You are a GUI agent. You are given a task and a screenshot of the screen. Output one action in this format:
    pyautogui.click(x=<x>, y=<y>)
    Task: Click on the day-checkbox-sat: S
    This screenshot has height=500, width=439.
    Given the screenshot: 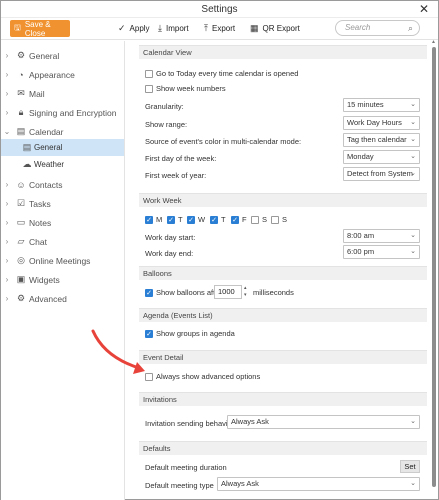 What is the action you would take?
    pyautogui.click(x=259, y=219)
    